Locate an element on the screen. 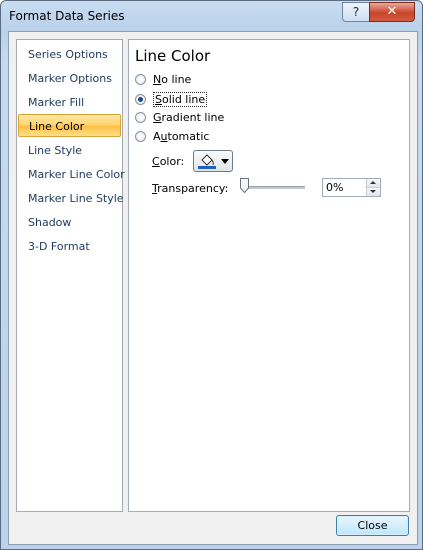  nav-item-line-style: Line Style is located at coordinates (69, 150).